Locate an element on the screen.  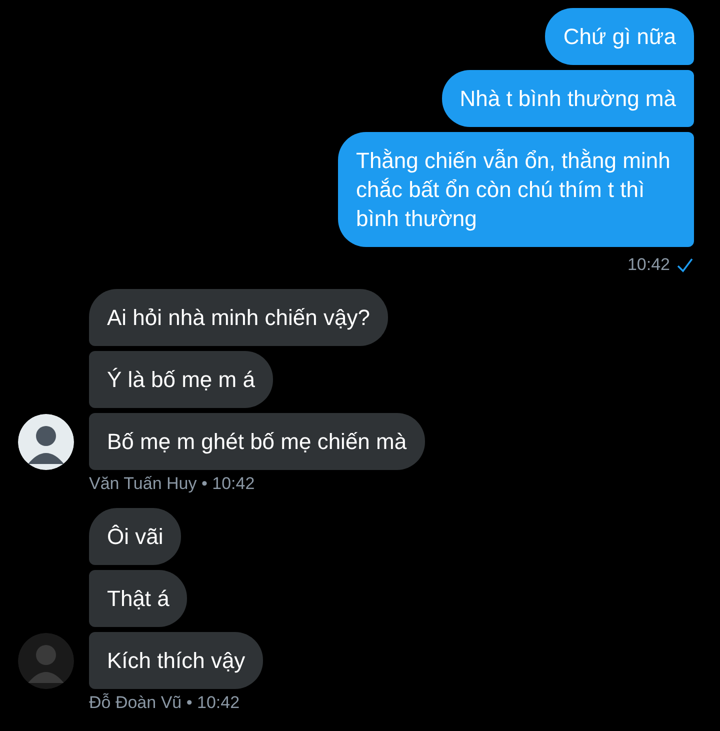
message-bubble: Chứ gì nữa is located at coordinates (619, 36).